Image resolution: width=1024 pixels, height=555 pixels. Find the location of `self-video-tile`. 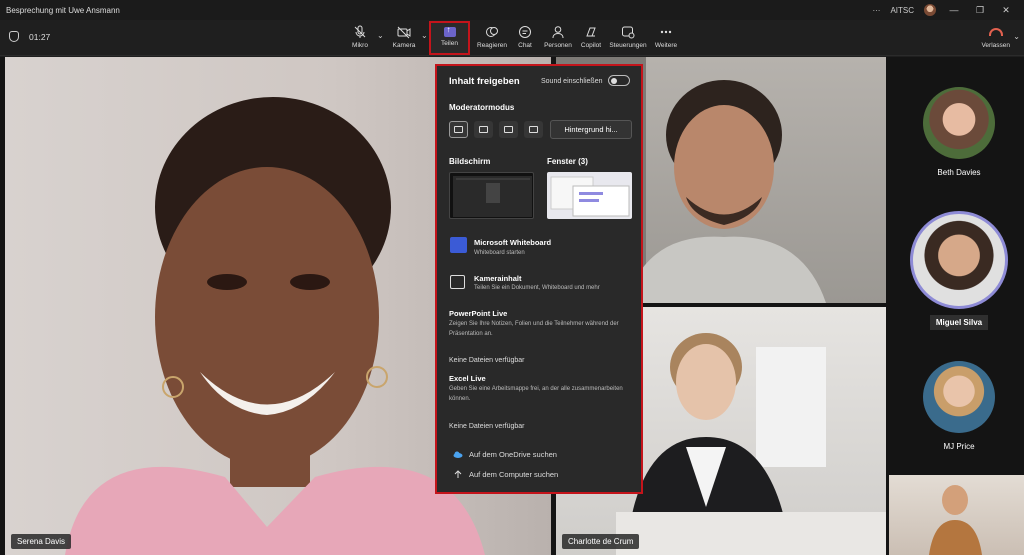

self-video-tile is located at coordinates (956, 515).